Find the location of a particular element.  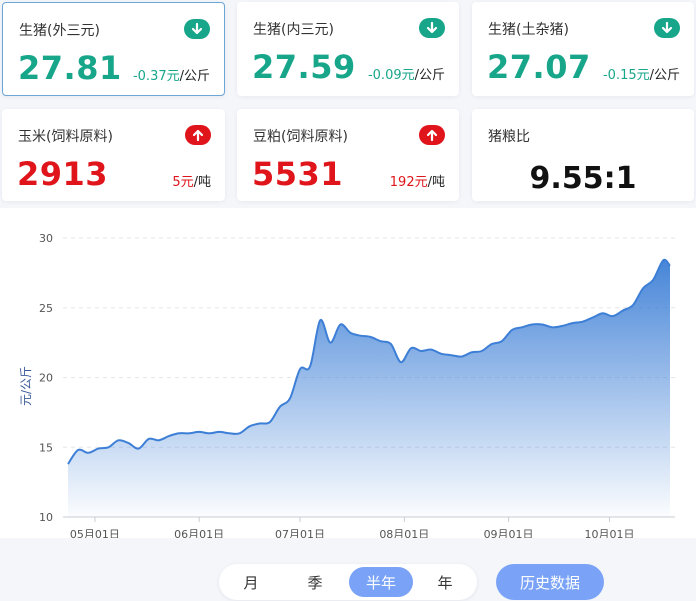

card-title: 生猪(内三元) is located at coordinates (293, 30).